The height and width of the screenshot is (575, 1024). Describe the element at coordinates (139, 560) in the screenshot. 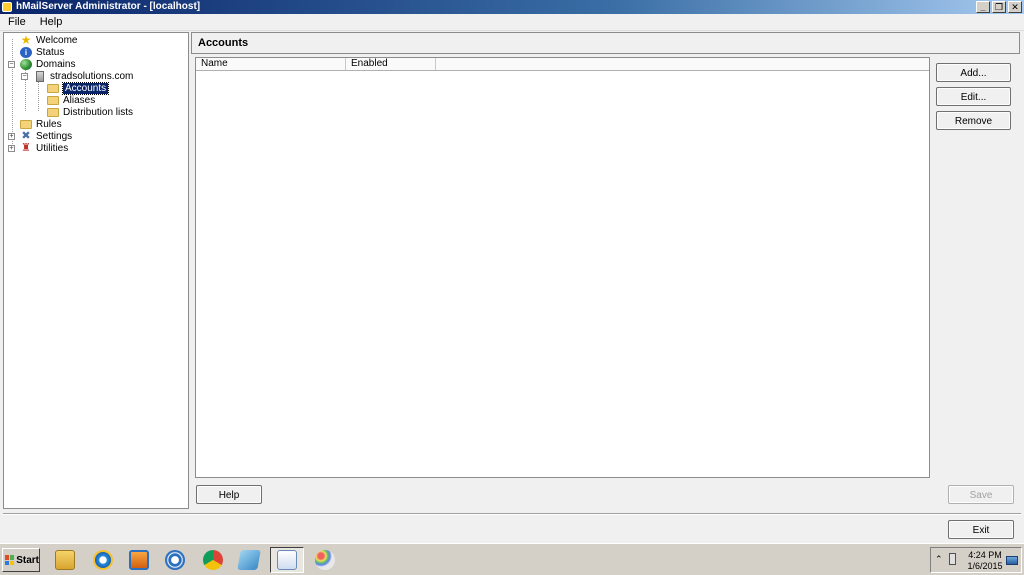

I see `media-player-icon` at that location.